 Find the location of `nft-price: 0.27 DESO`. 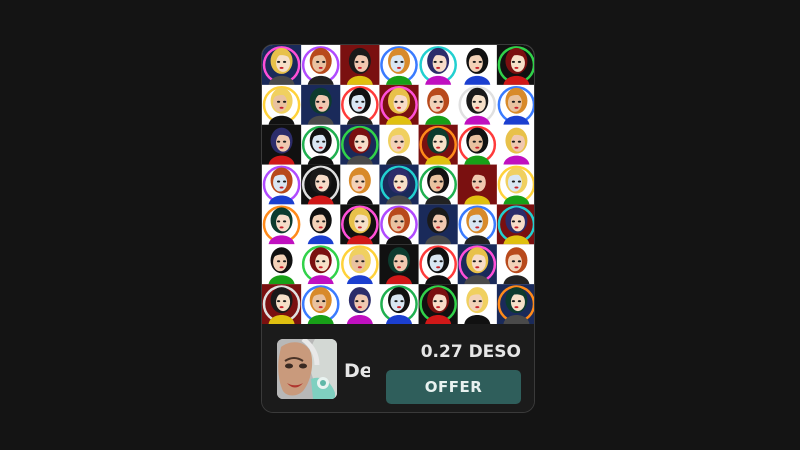

nft-price: 0.27 DESO is located at coordinates (470, 352).